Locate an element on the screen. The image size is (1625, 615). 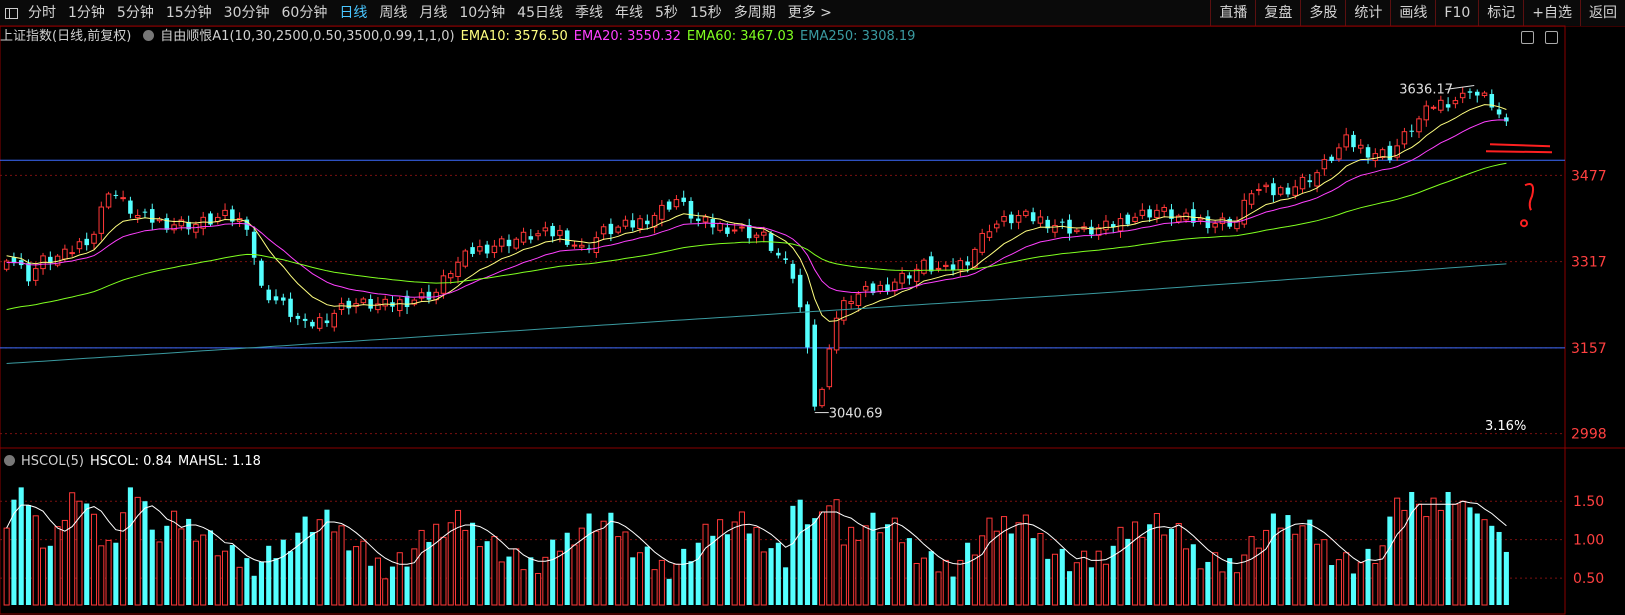
function-tab-7: +自选 is located at coordinates (1551, 13).